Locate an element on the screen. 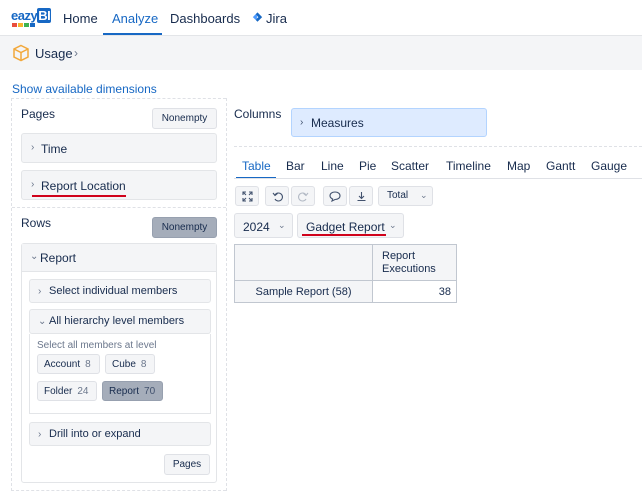 The height and width of the screenshot is (500, 642). dimension-label: Report Location is located at coordinates (83, 186).